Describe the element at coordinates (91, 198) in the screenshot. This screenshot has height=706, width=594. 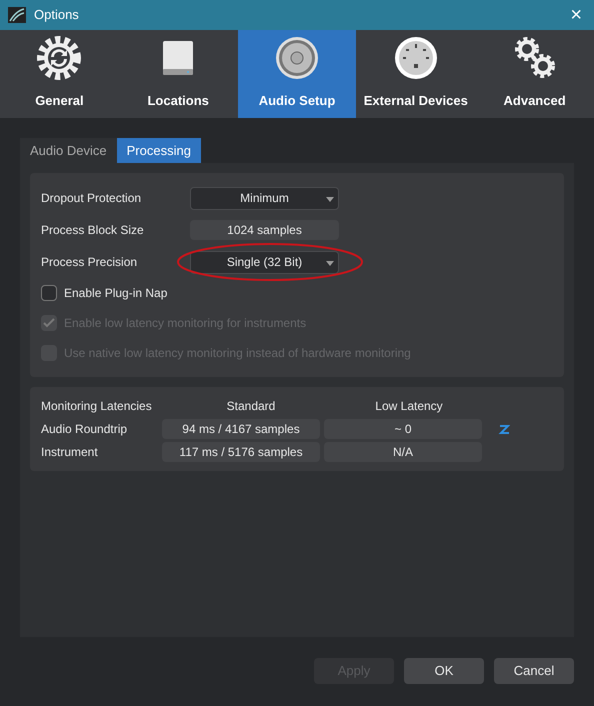
I see `setting-label: Dropout Protection` at that location.